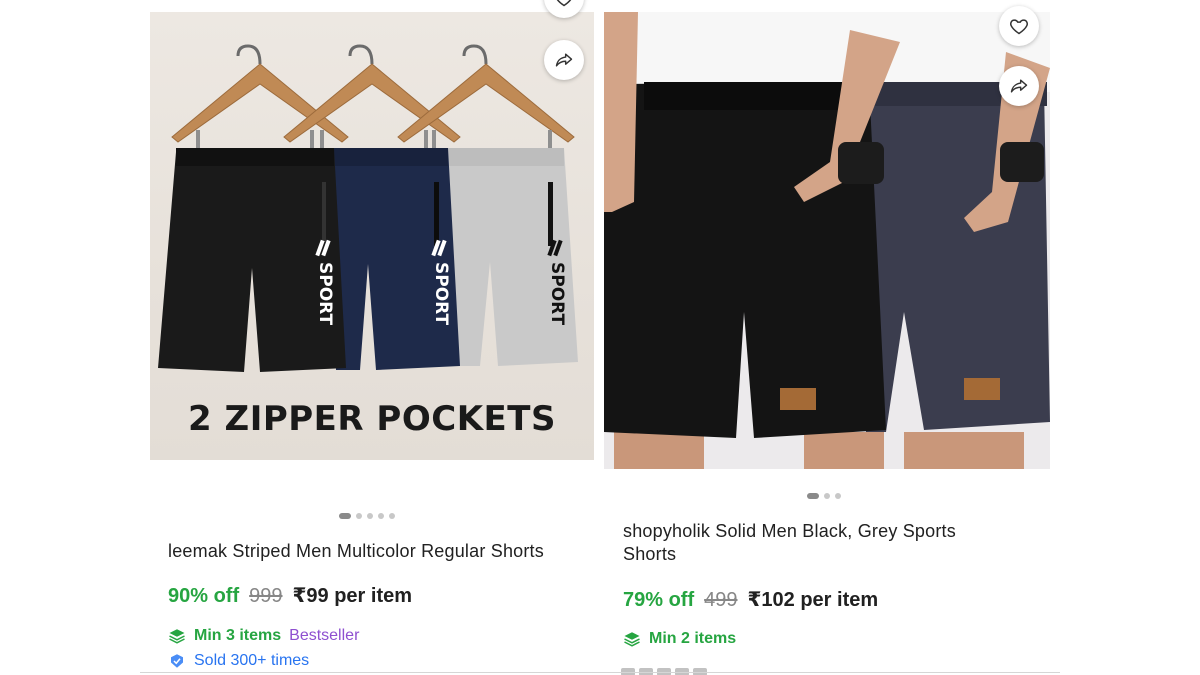  What do you see at coordinates (252, 660) in the screenshot?
I see `sold-count-label: Sold 300+ times` at bounding box center [252, 660].